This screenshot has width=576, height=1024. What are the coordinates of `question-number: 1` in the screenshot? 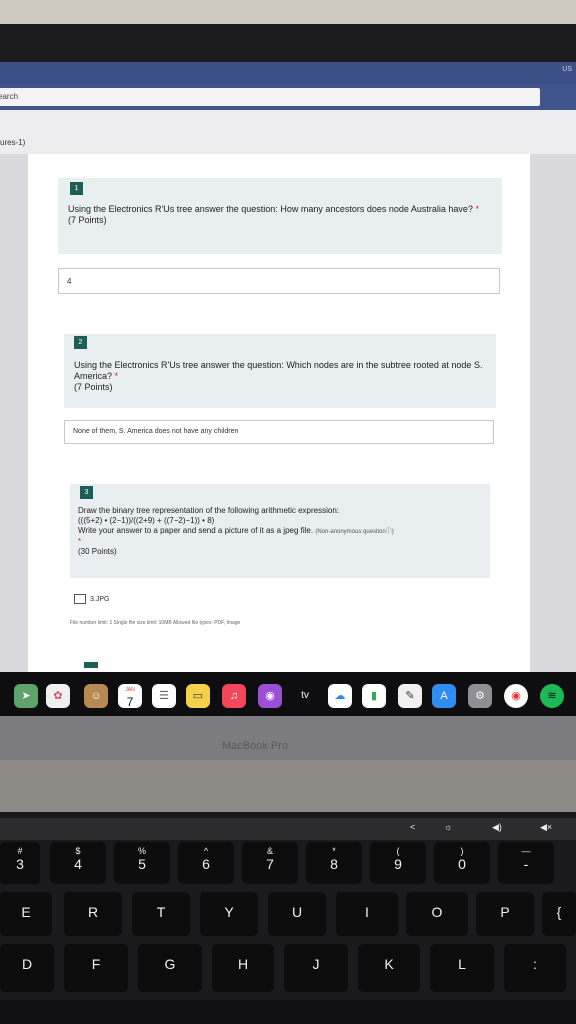 It's located at (76, 188).